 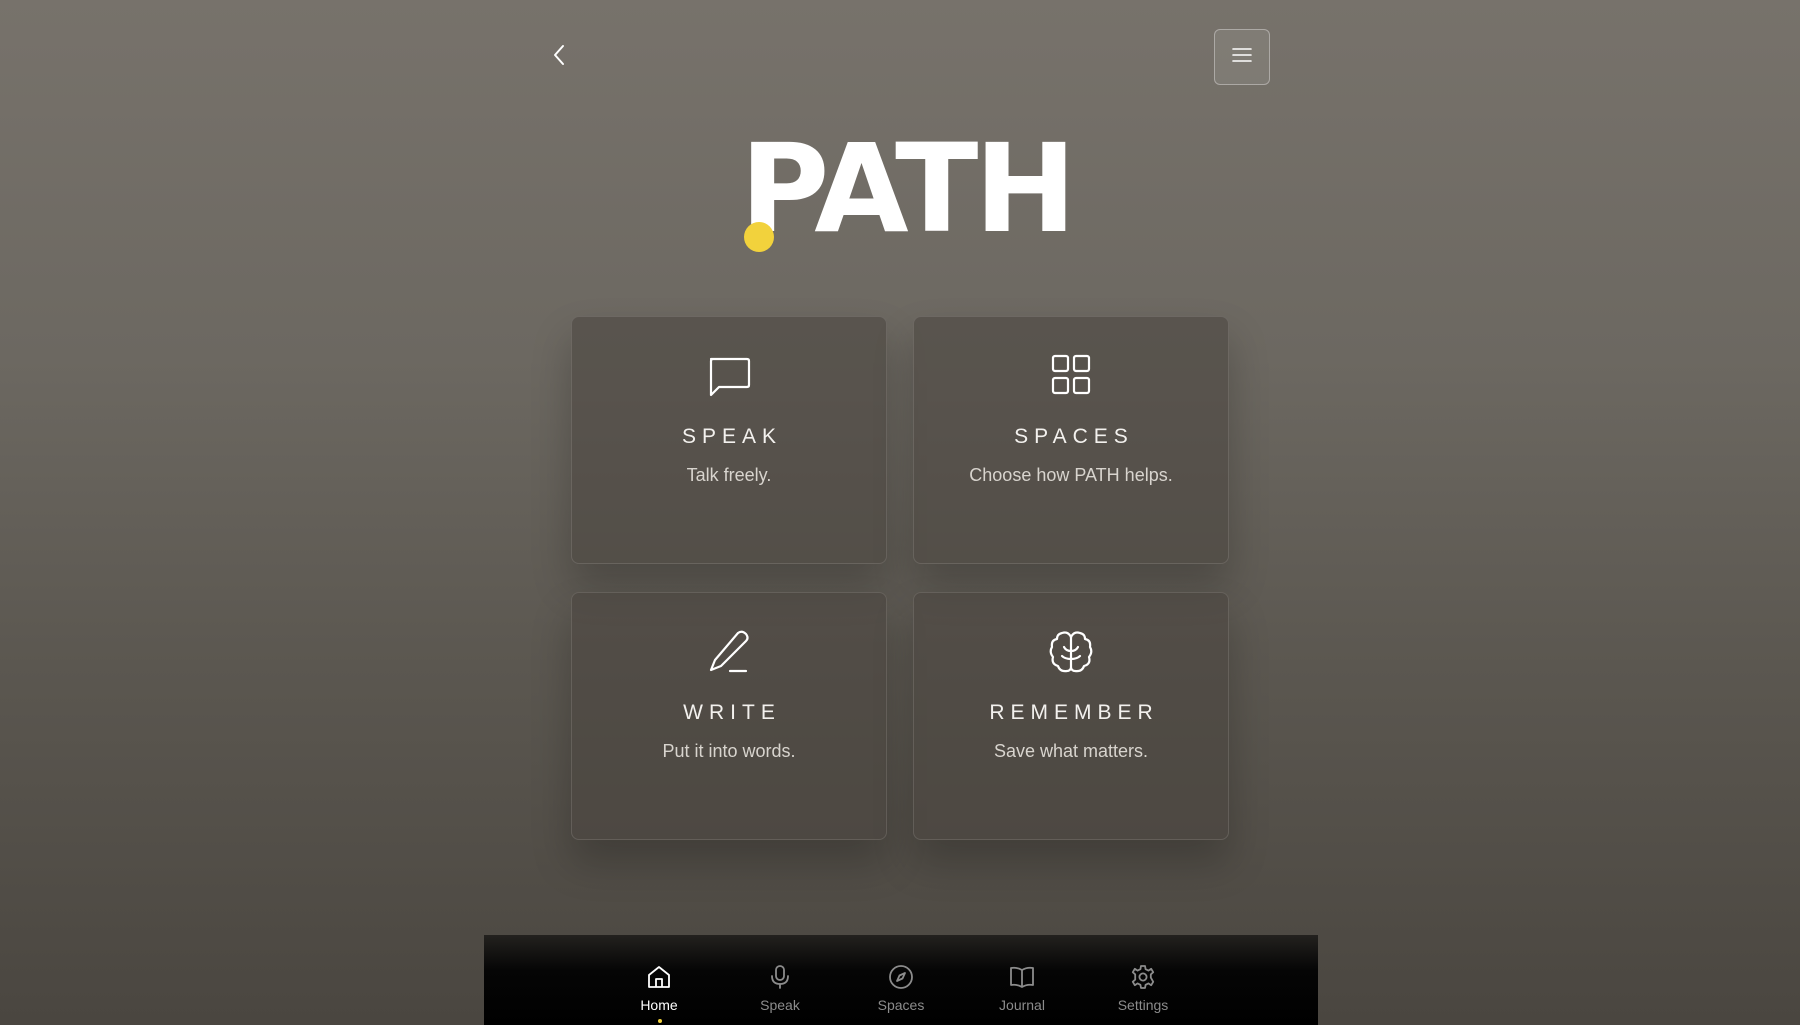 I want to click on write-card: WRITE Put it into words., so click(x=729, y=716).